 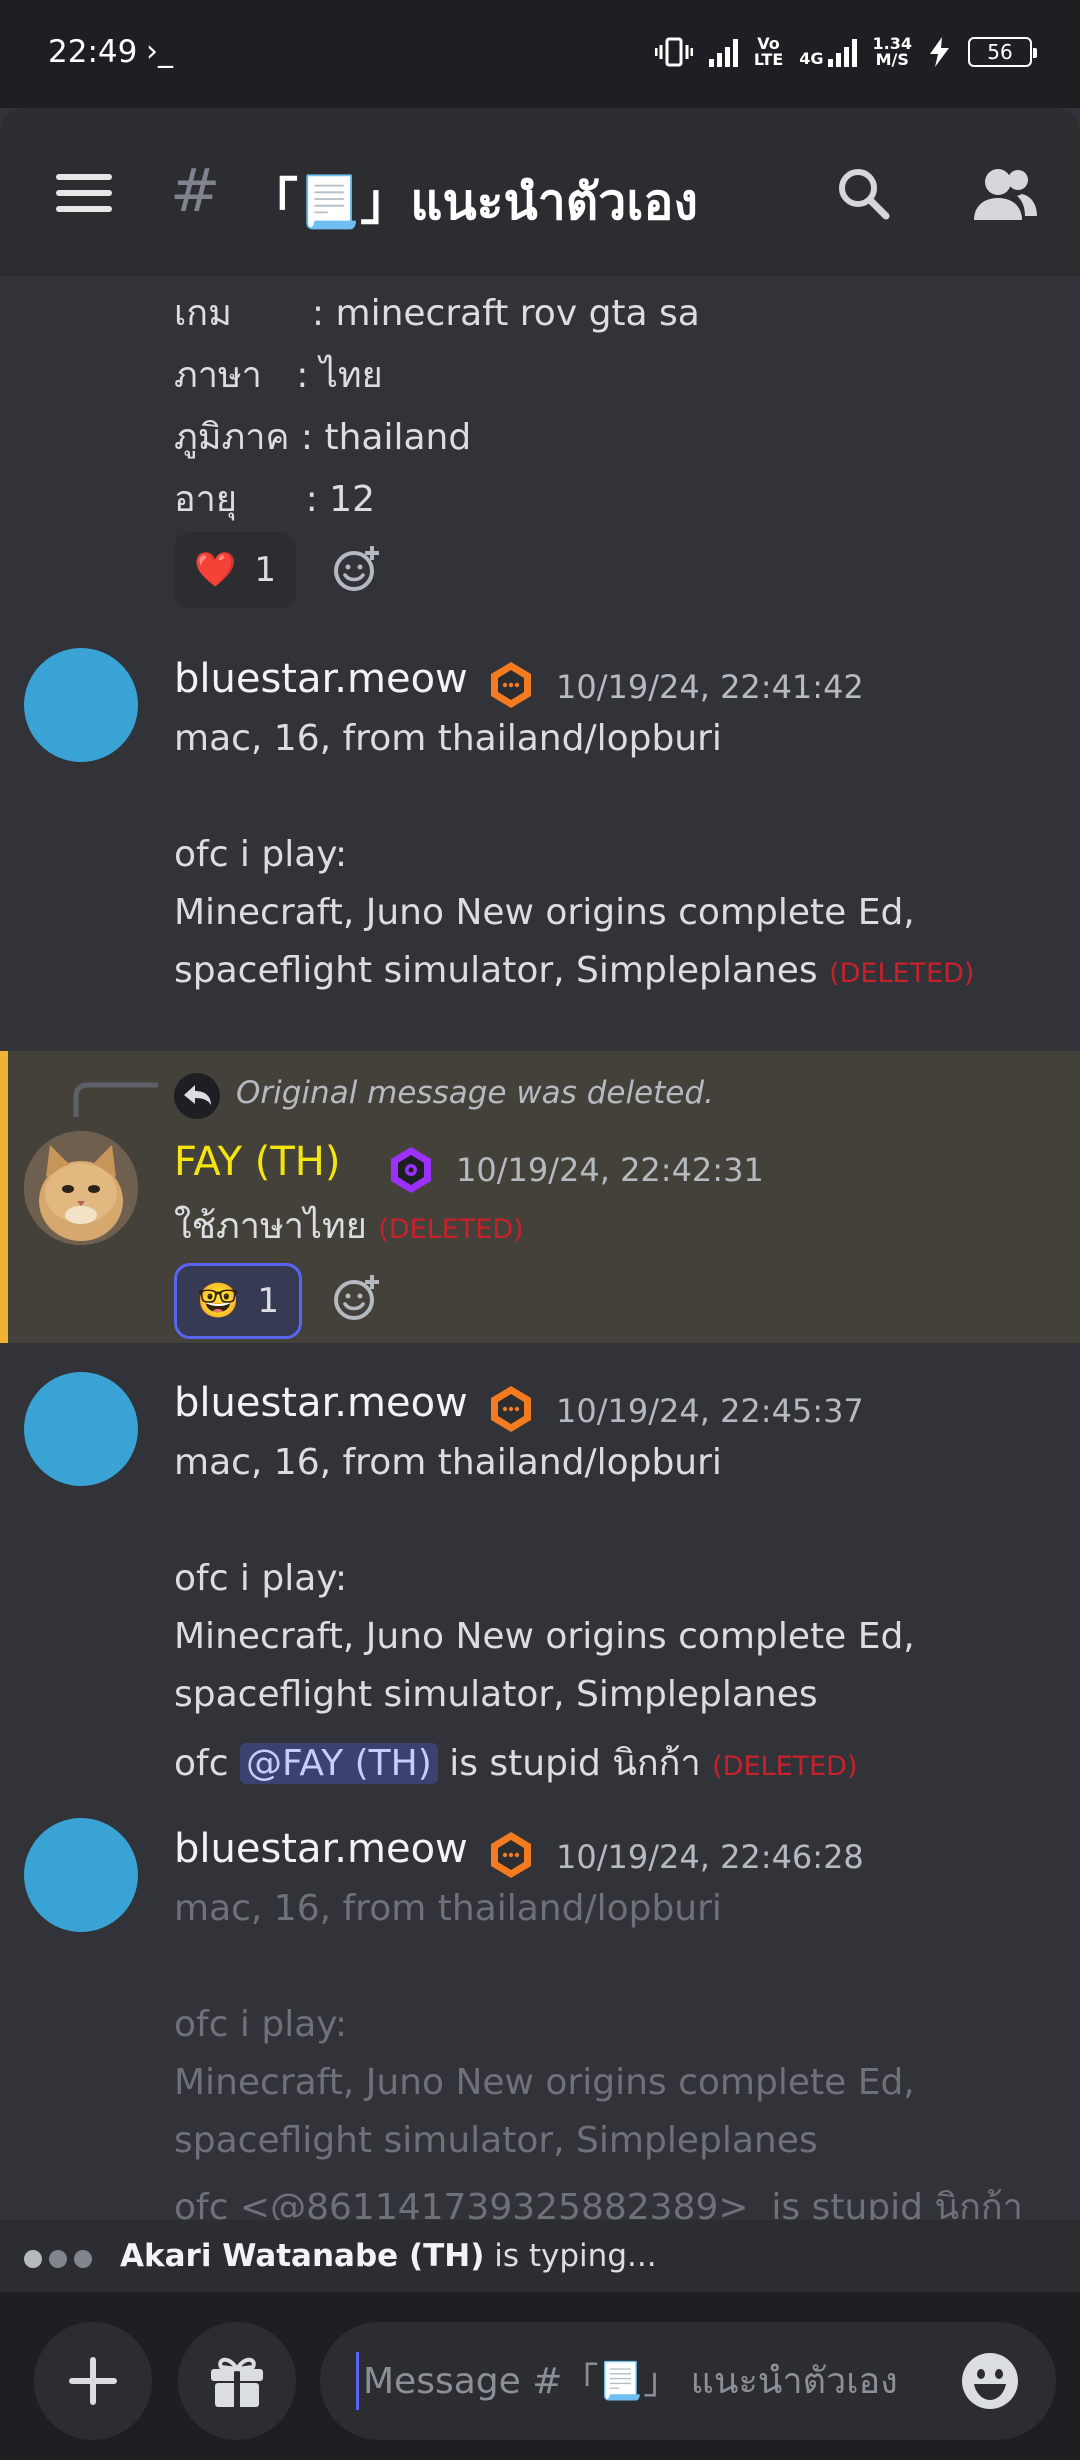 I want to click on status-bar: 22:49 ›_ Vo LTE 4G 1.34 M/S 56, so click(x=540, y=54).